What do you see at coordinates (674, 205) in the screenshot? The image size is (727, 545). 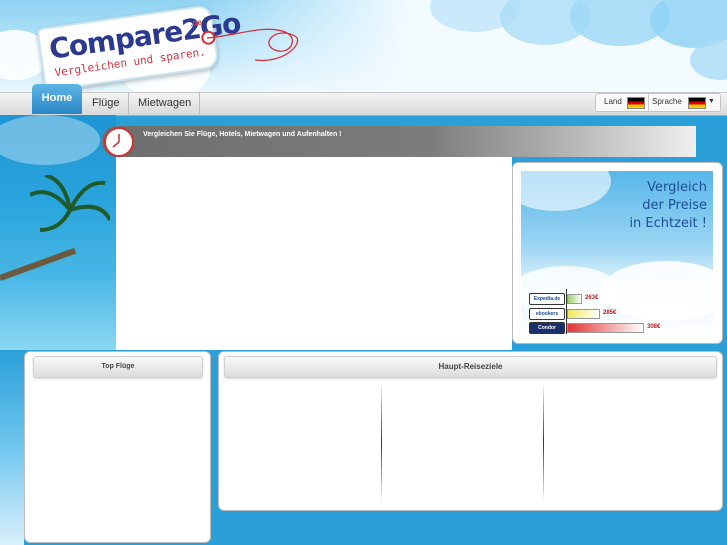 I see `compare-headline-line: der Preise` at bounding box center [674, 205].